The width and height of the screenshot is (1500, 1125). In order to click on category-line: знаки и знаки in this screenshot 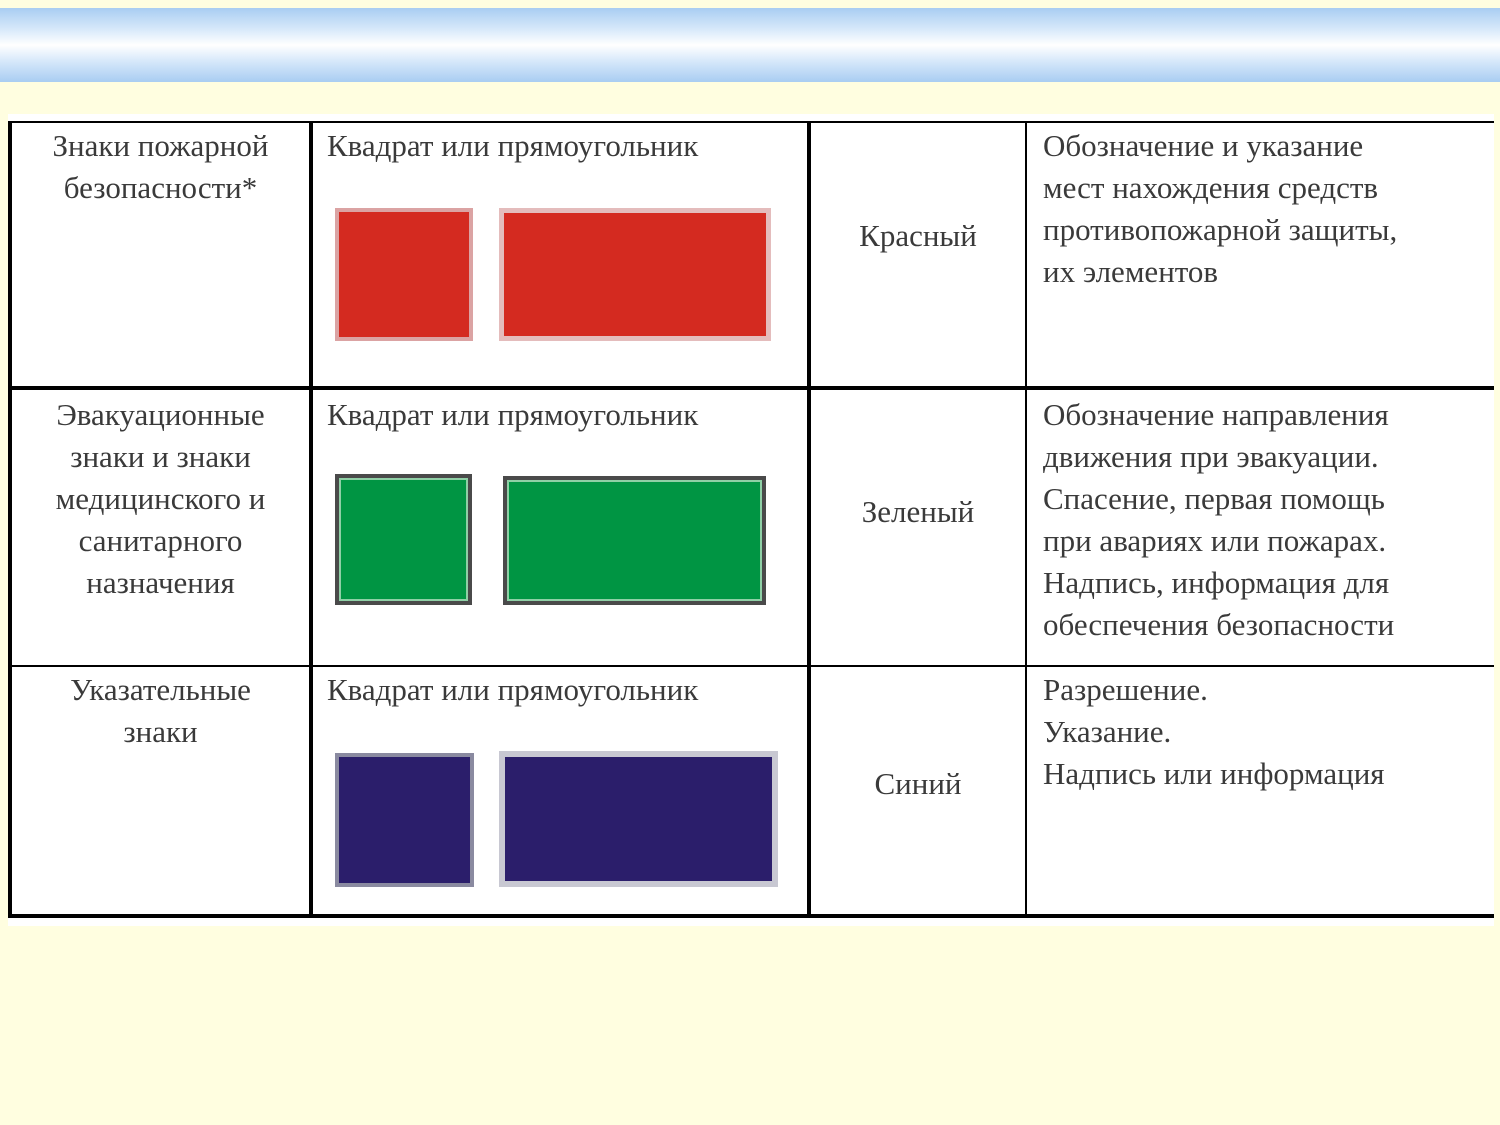, I will do `click(160, 456)`.